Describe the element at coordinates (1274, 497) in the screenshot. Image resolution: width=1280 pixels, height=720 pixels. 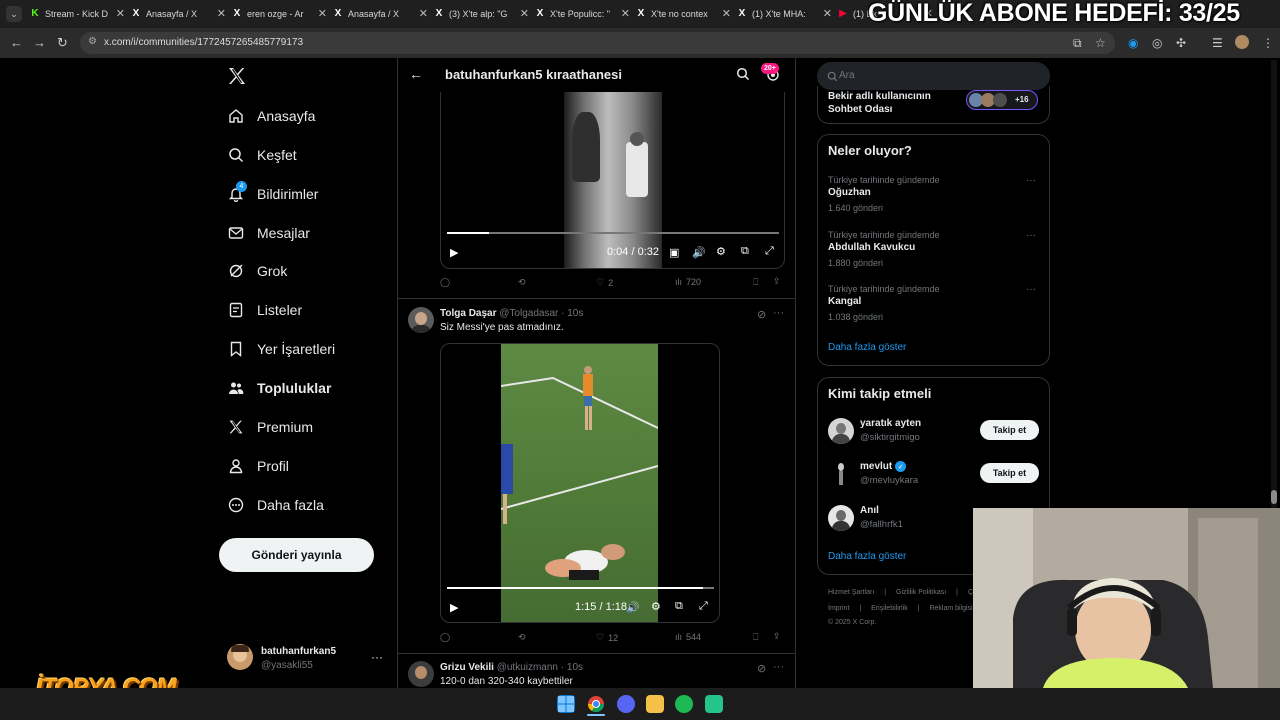
I see `scrollbar-thumb` at that location.